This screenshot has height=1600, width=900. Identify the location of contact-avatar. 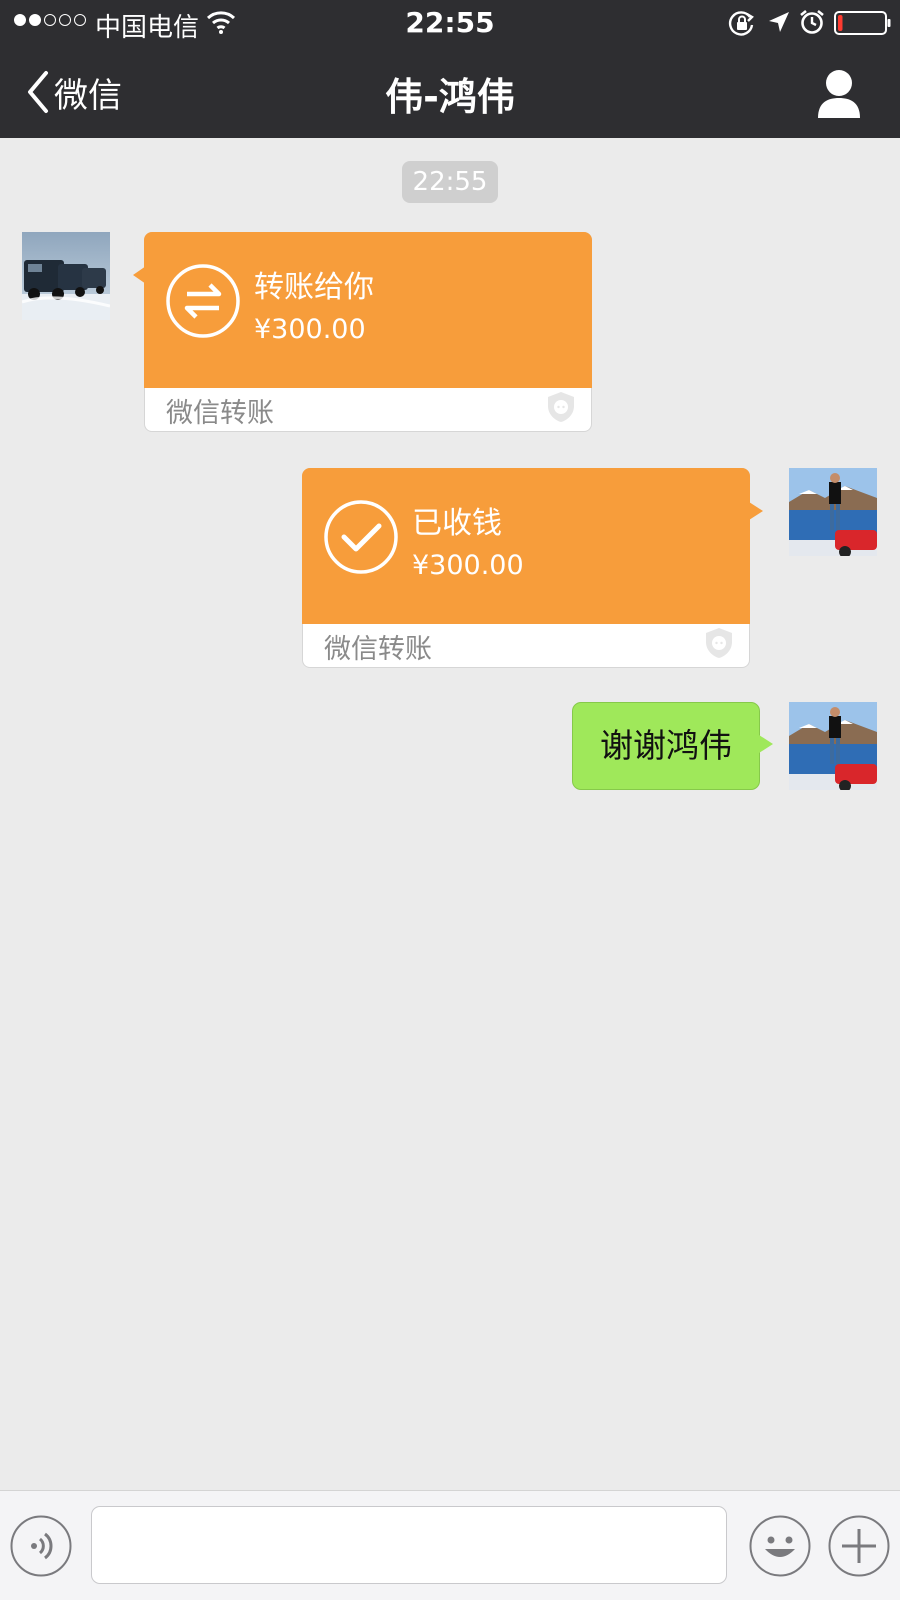
(66, 276).